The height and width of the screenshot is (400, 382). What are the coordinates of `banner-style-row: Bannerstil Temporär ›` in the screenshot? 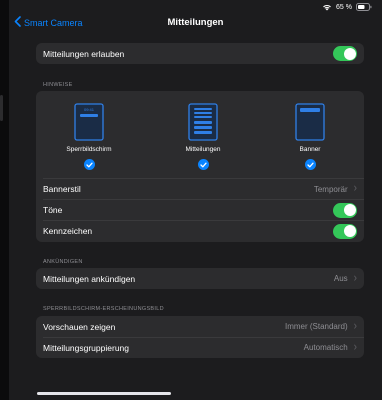 It's located at (200, 189).